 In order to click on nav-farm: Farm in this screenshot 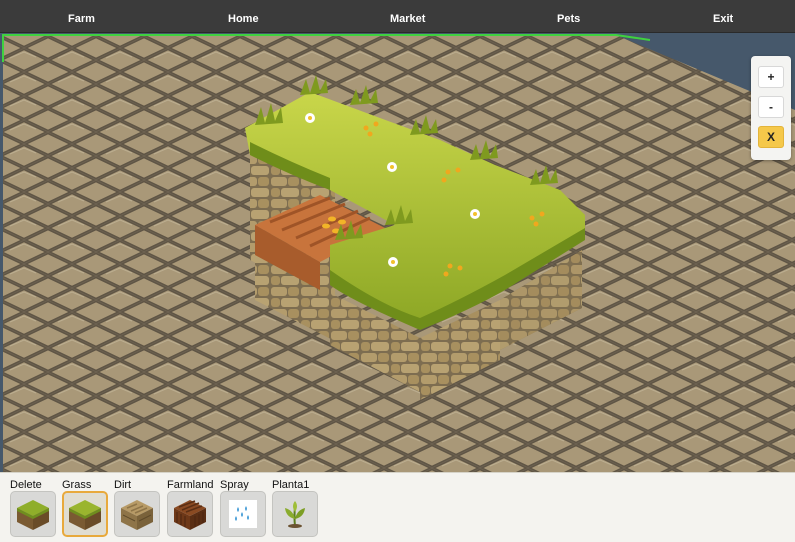, I will do `click(81, 19)`.